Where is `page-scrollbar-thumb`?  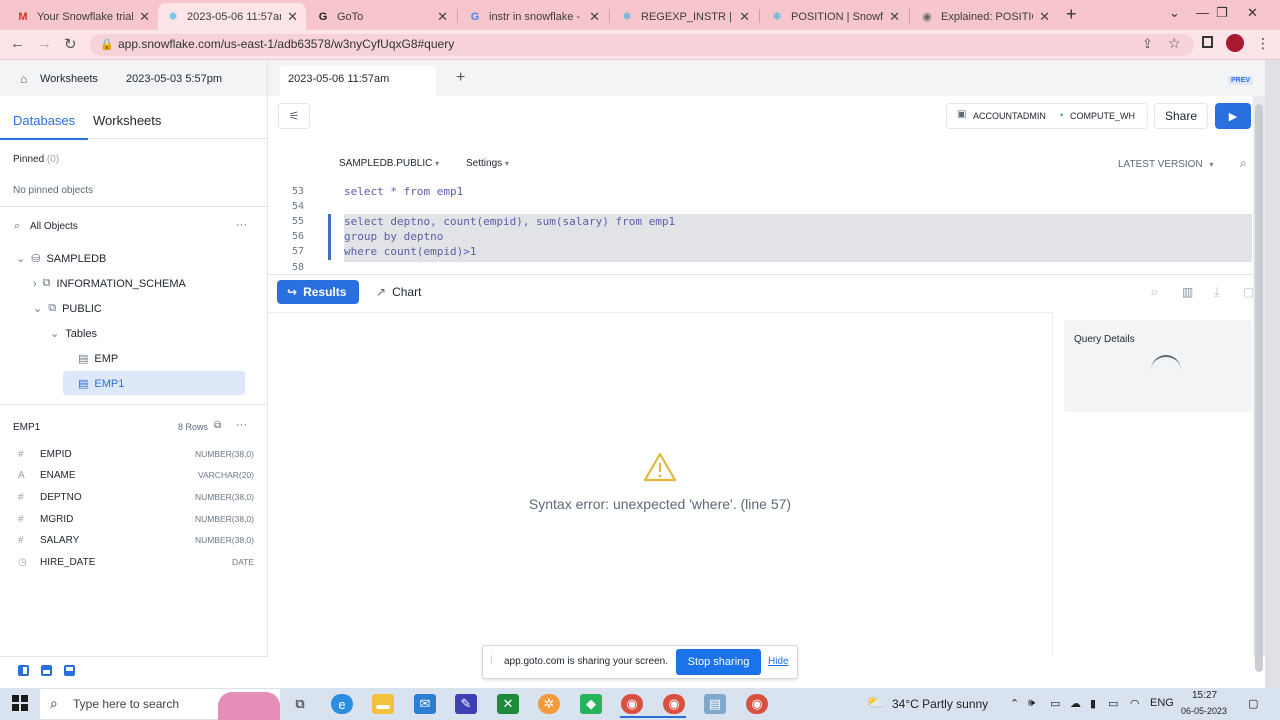 page-scrollbar-thumb is located at coordinates (1259, 388).